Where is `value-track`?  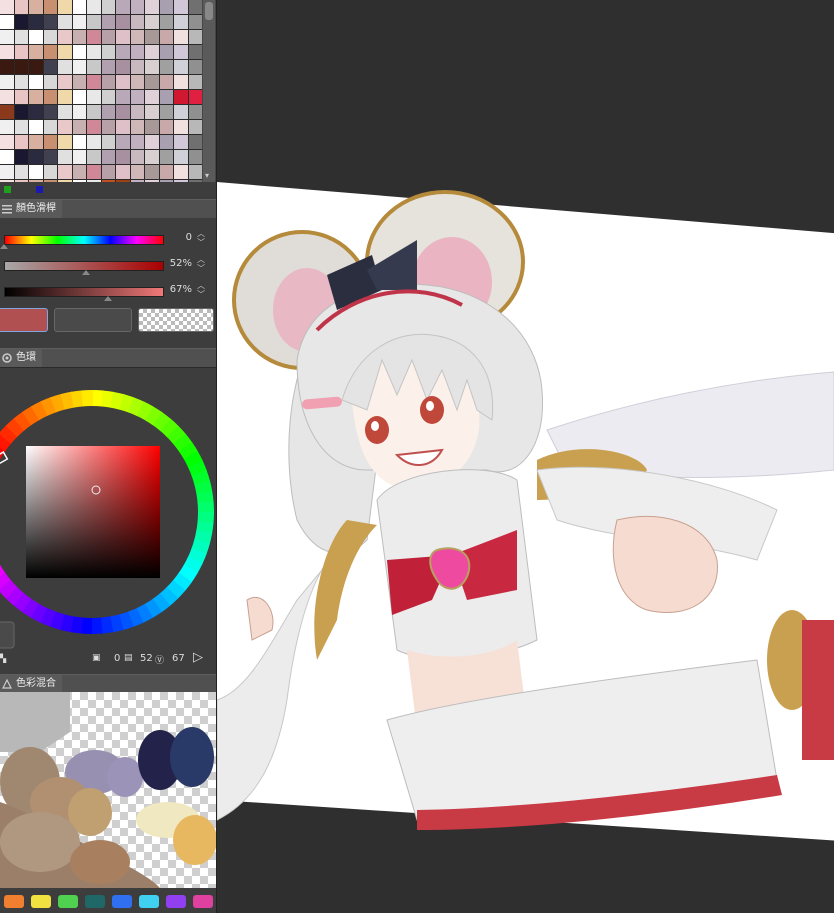 value-track is located at coordinates (84, 292).